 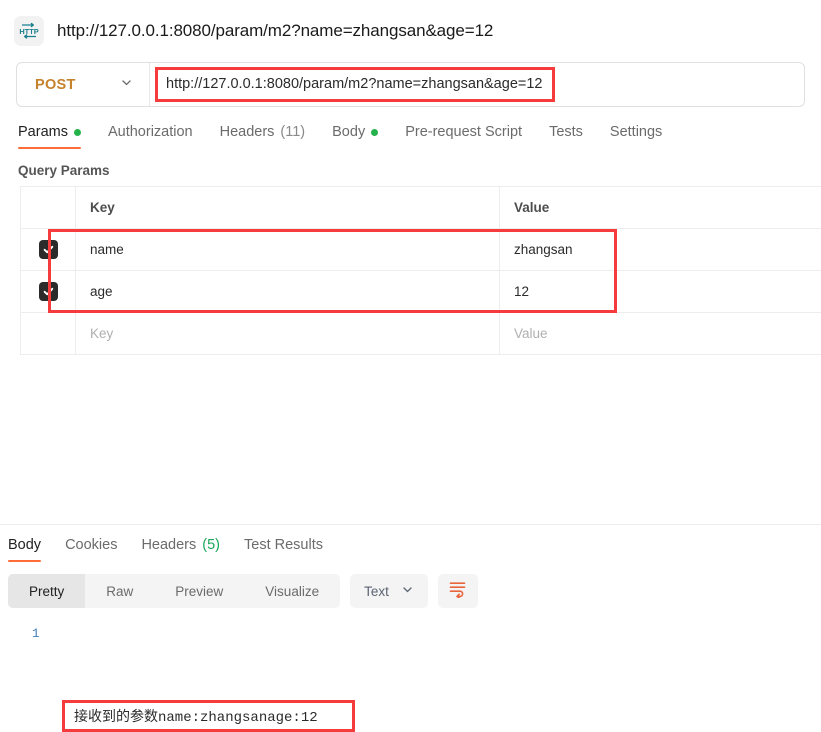 I want to click on response-tab-cookies: Cookies, so click(x=91, y=549).